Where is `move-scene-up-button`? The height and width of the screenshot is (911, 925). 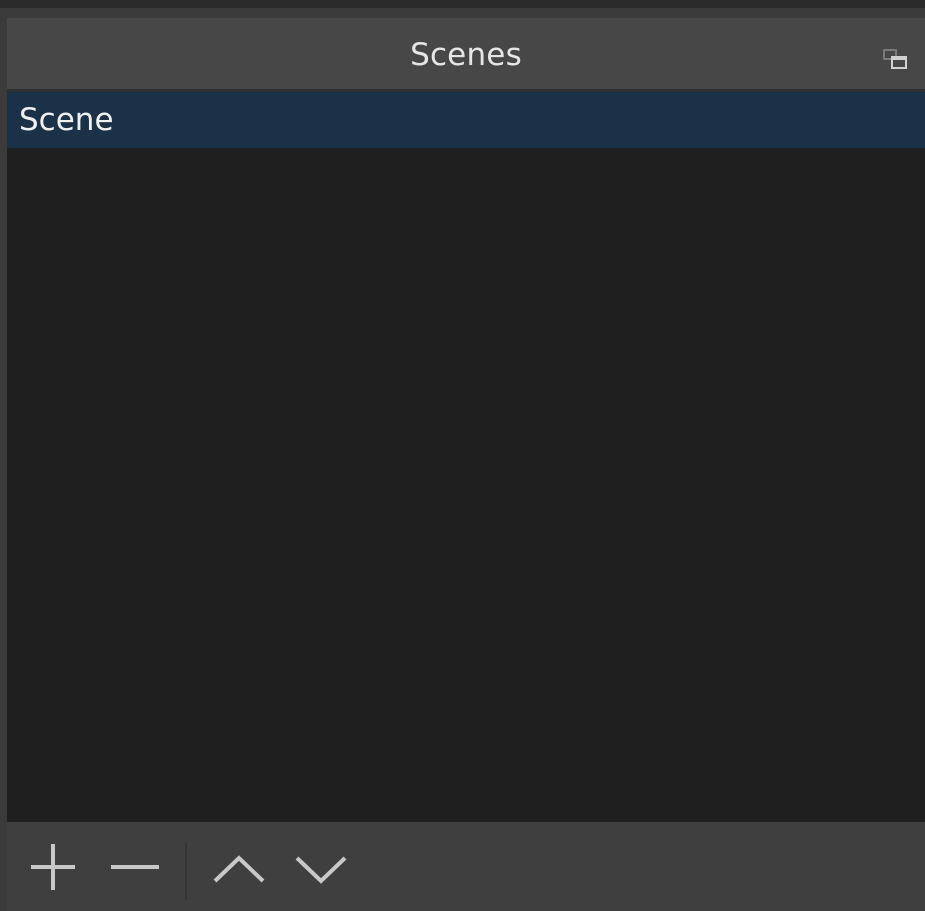 move-scene-up-button is located at coordinates (239, 866).